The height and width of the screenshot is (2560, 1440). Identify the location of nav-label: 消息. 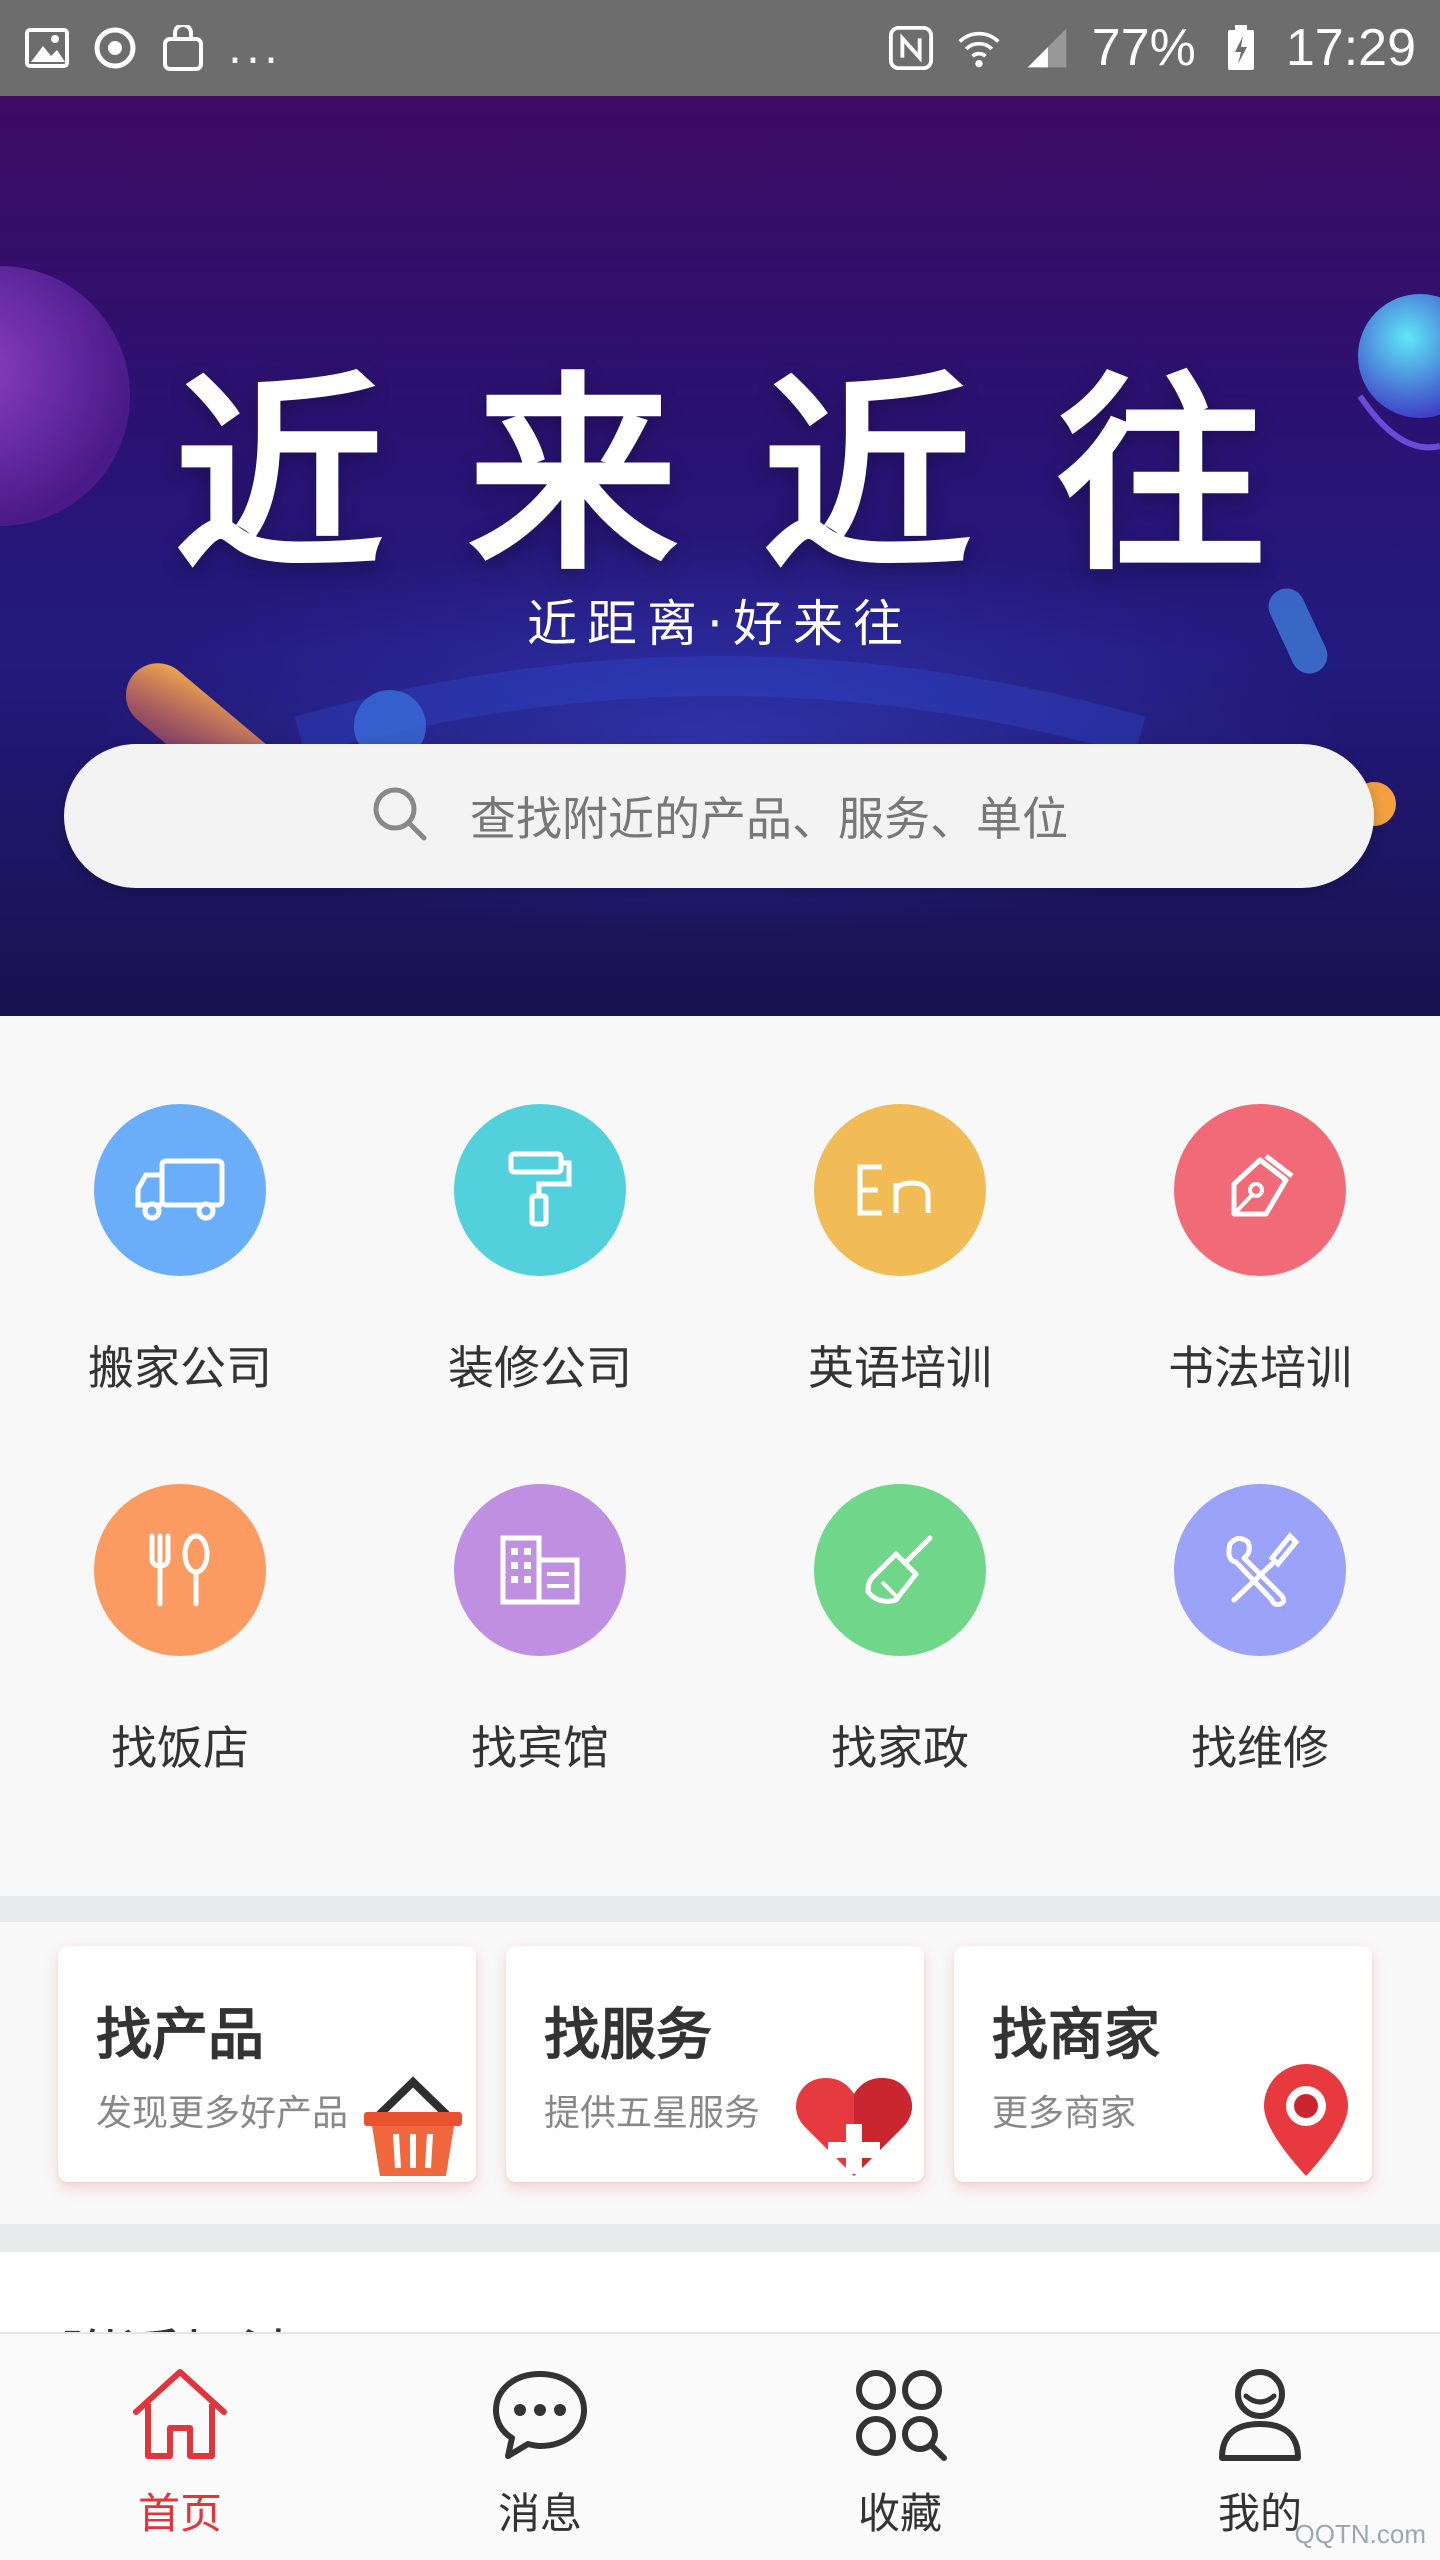
(539, 2513).